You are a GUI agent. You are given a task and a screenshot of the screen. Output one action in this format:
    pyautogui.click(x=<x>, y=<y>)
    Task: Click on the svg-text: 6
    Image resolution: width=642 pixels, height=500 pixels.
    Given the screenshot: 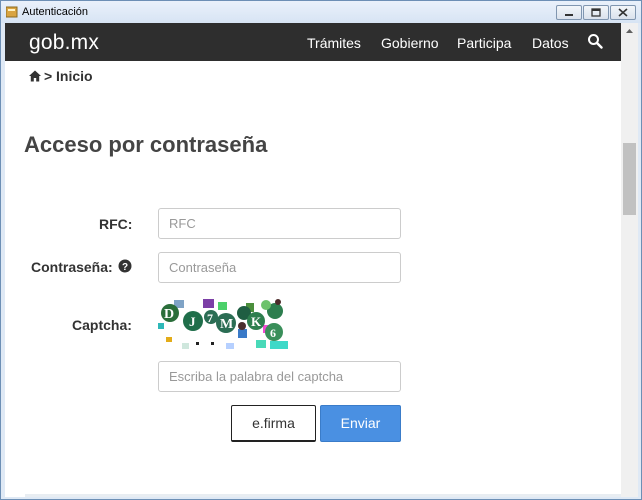 What is the action you would take?
    pyautogui.click(x=273, y=333)
    